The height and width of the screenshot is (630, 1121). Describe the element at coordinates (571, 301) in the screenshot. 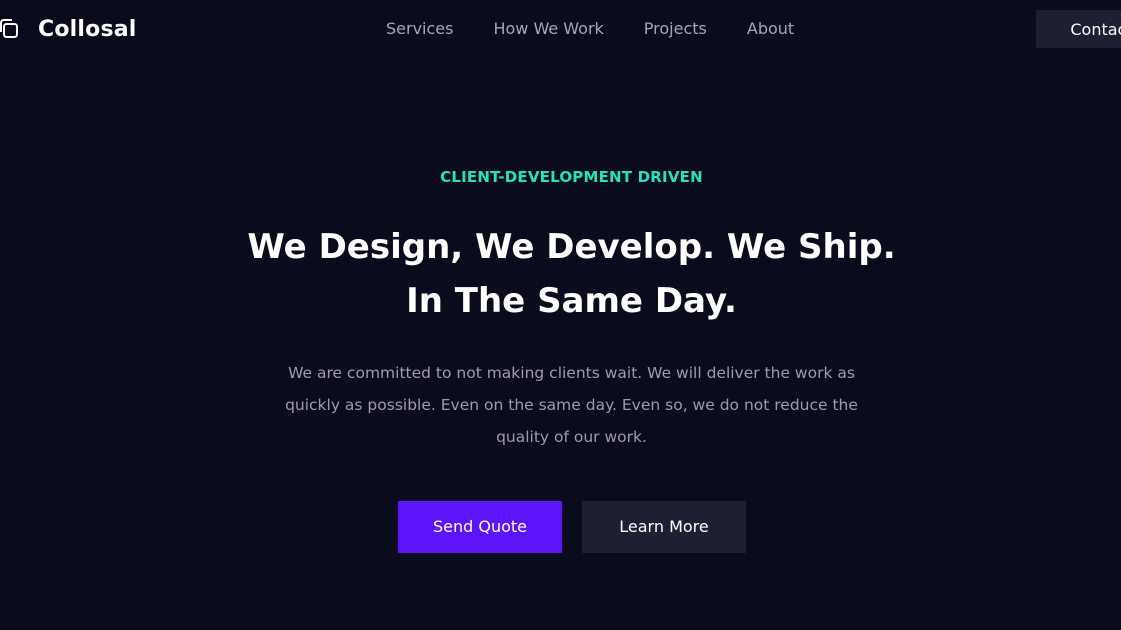

I see `hero-headline-line-2: In The Same Day.` at that location.